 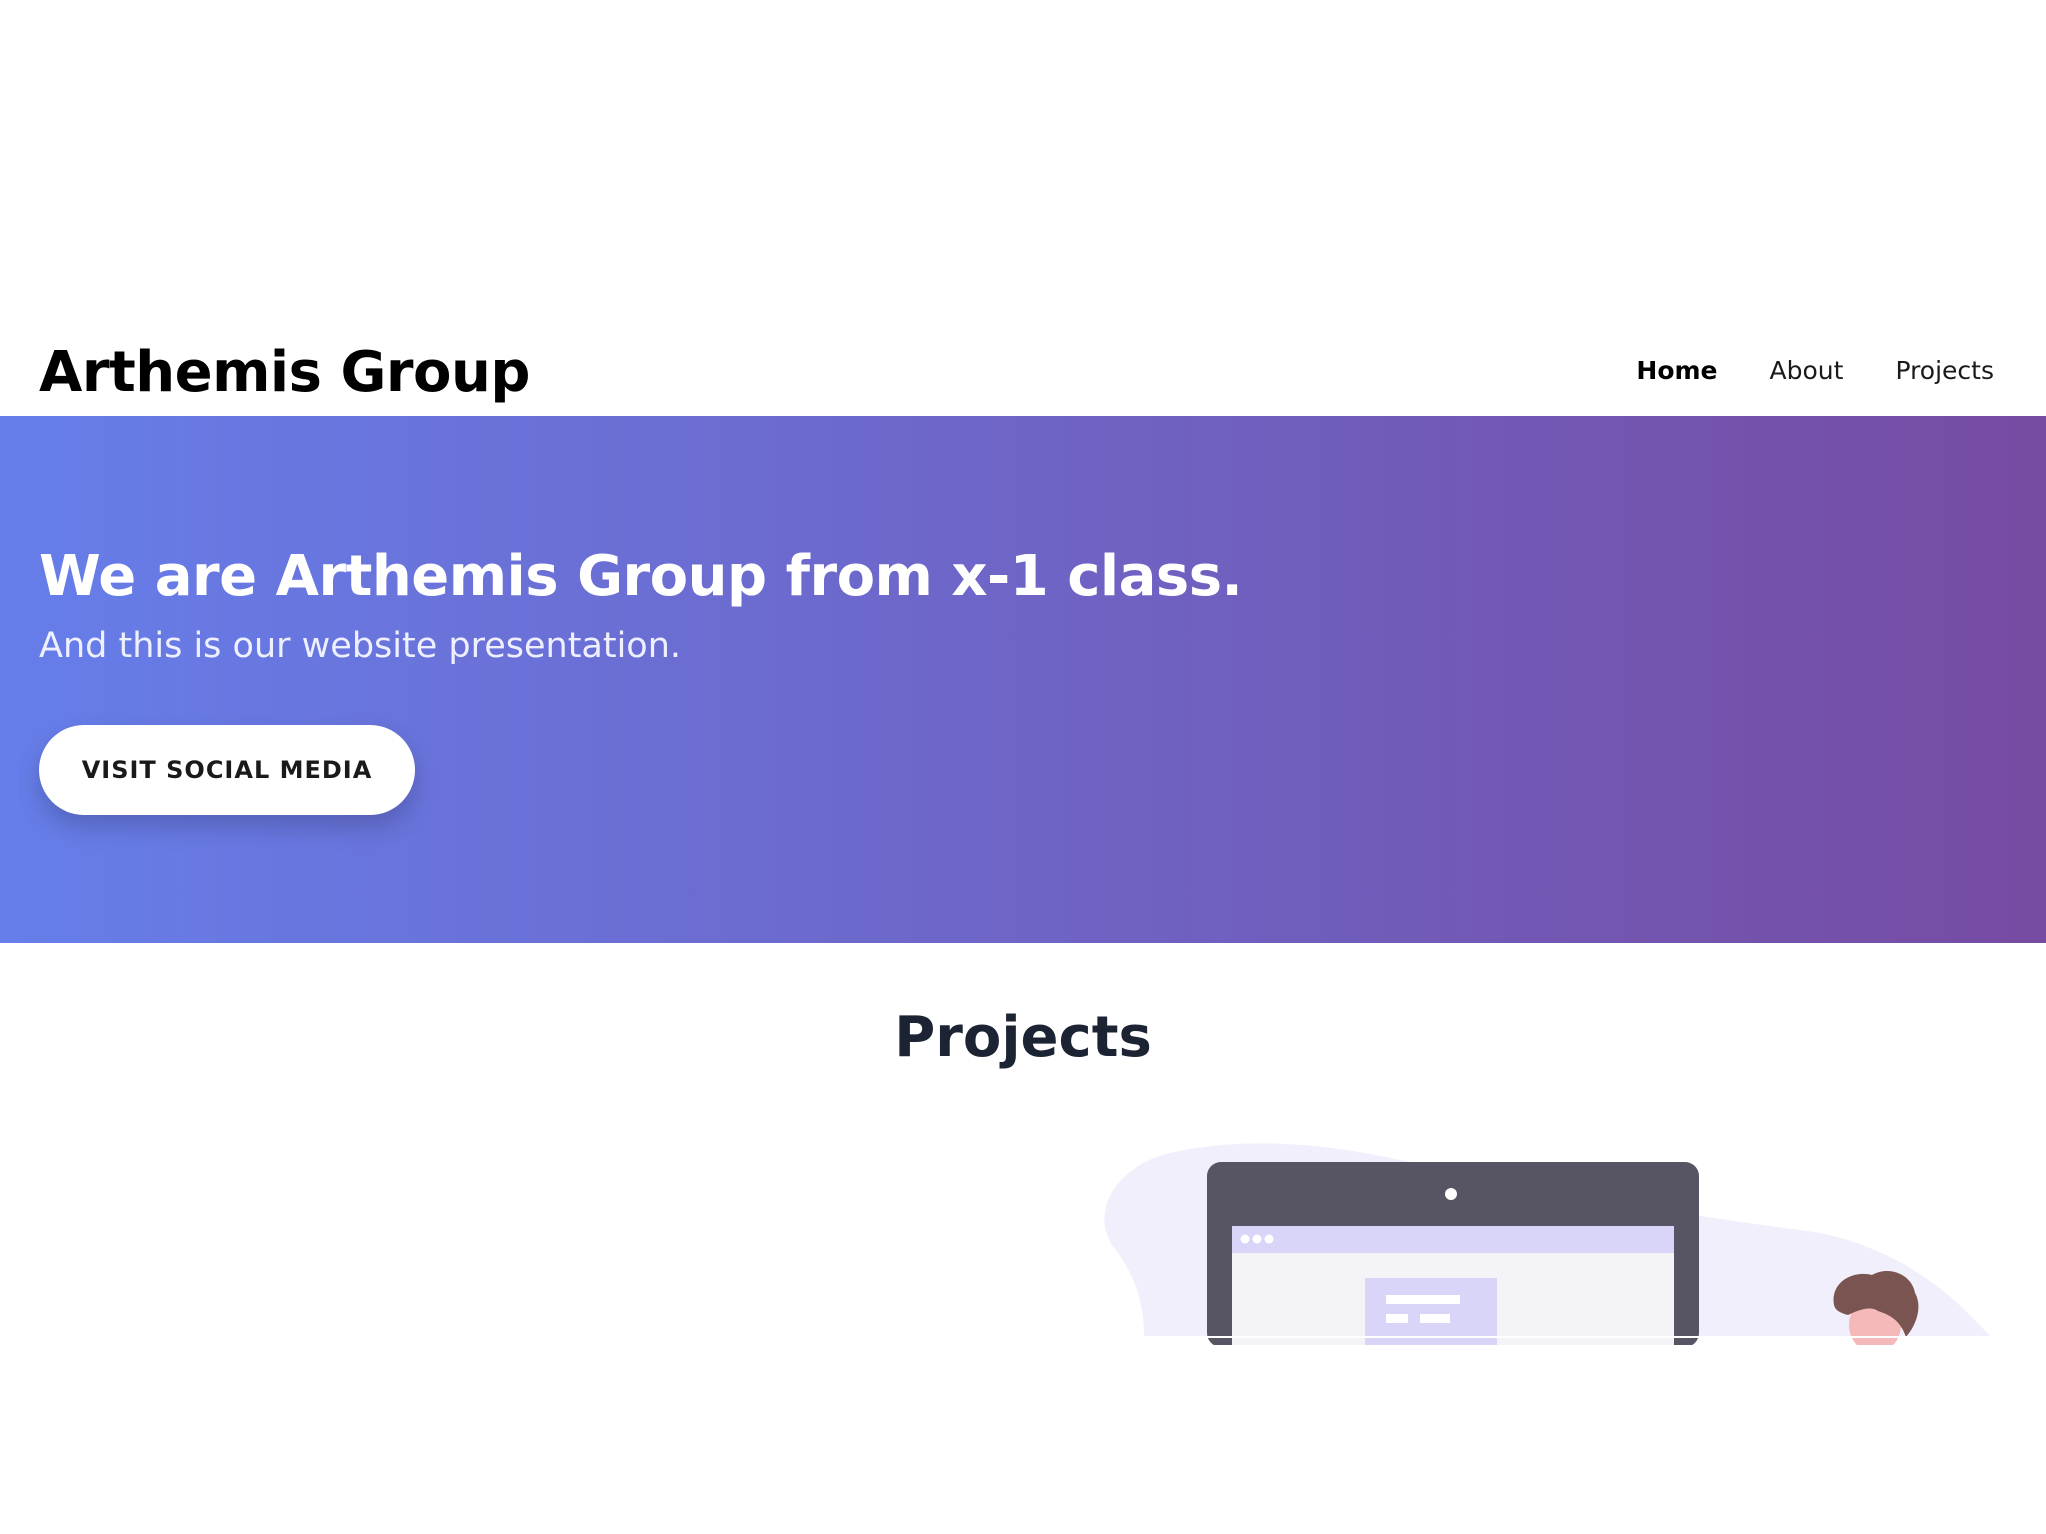 I want to click on projects-heading: Projects, so click(x=1023, y=1037).